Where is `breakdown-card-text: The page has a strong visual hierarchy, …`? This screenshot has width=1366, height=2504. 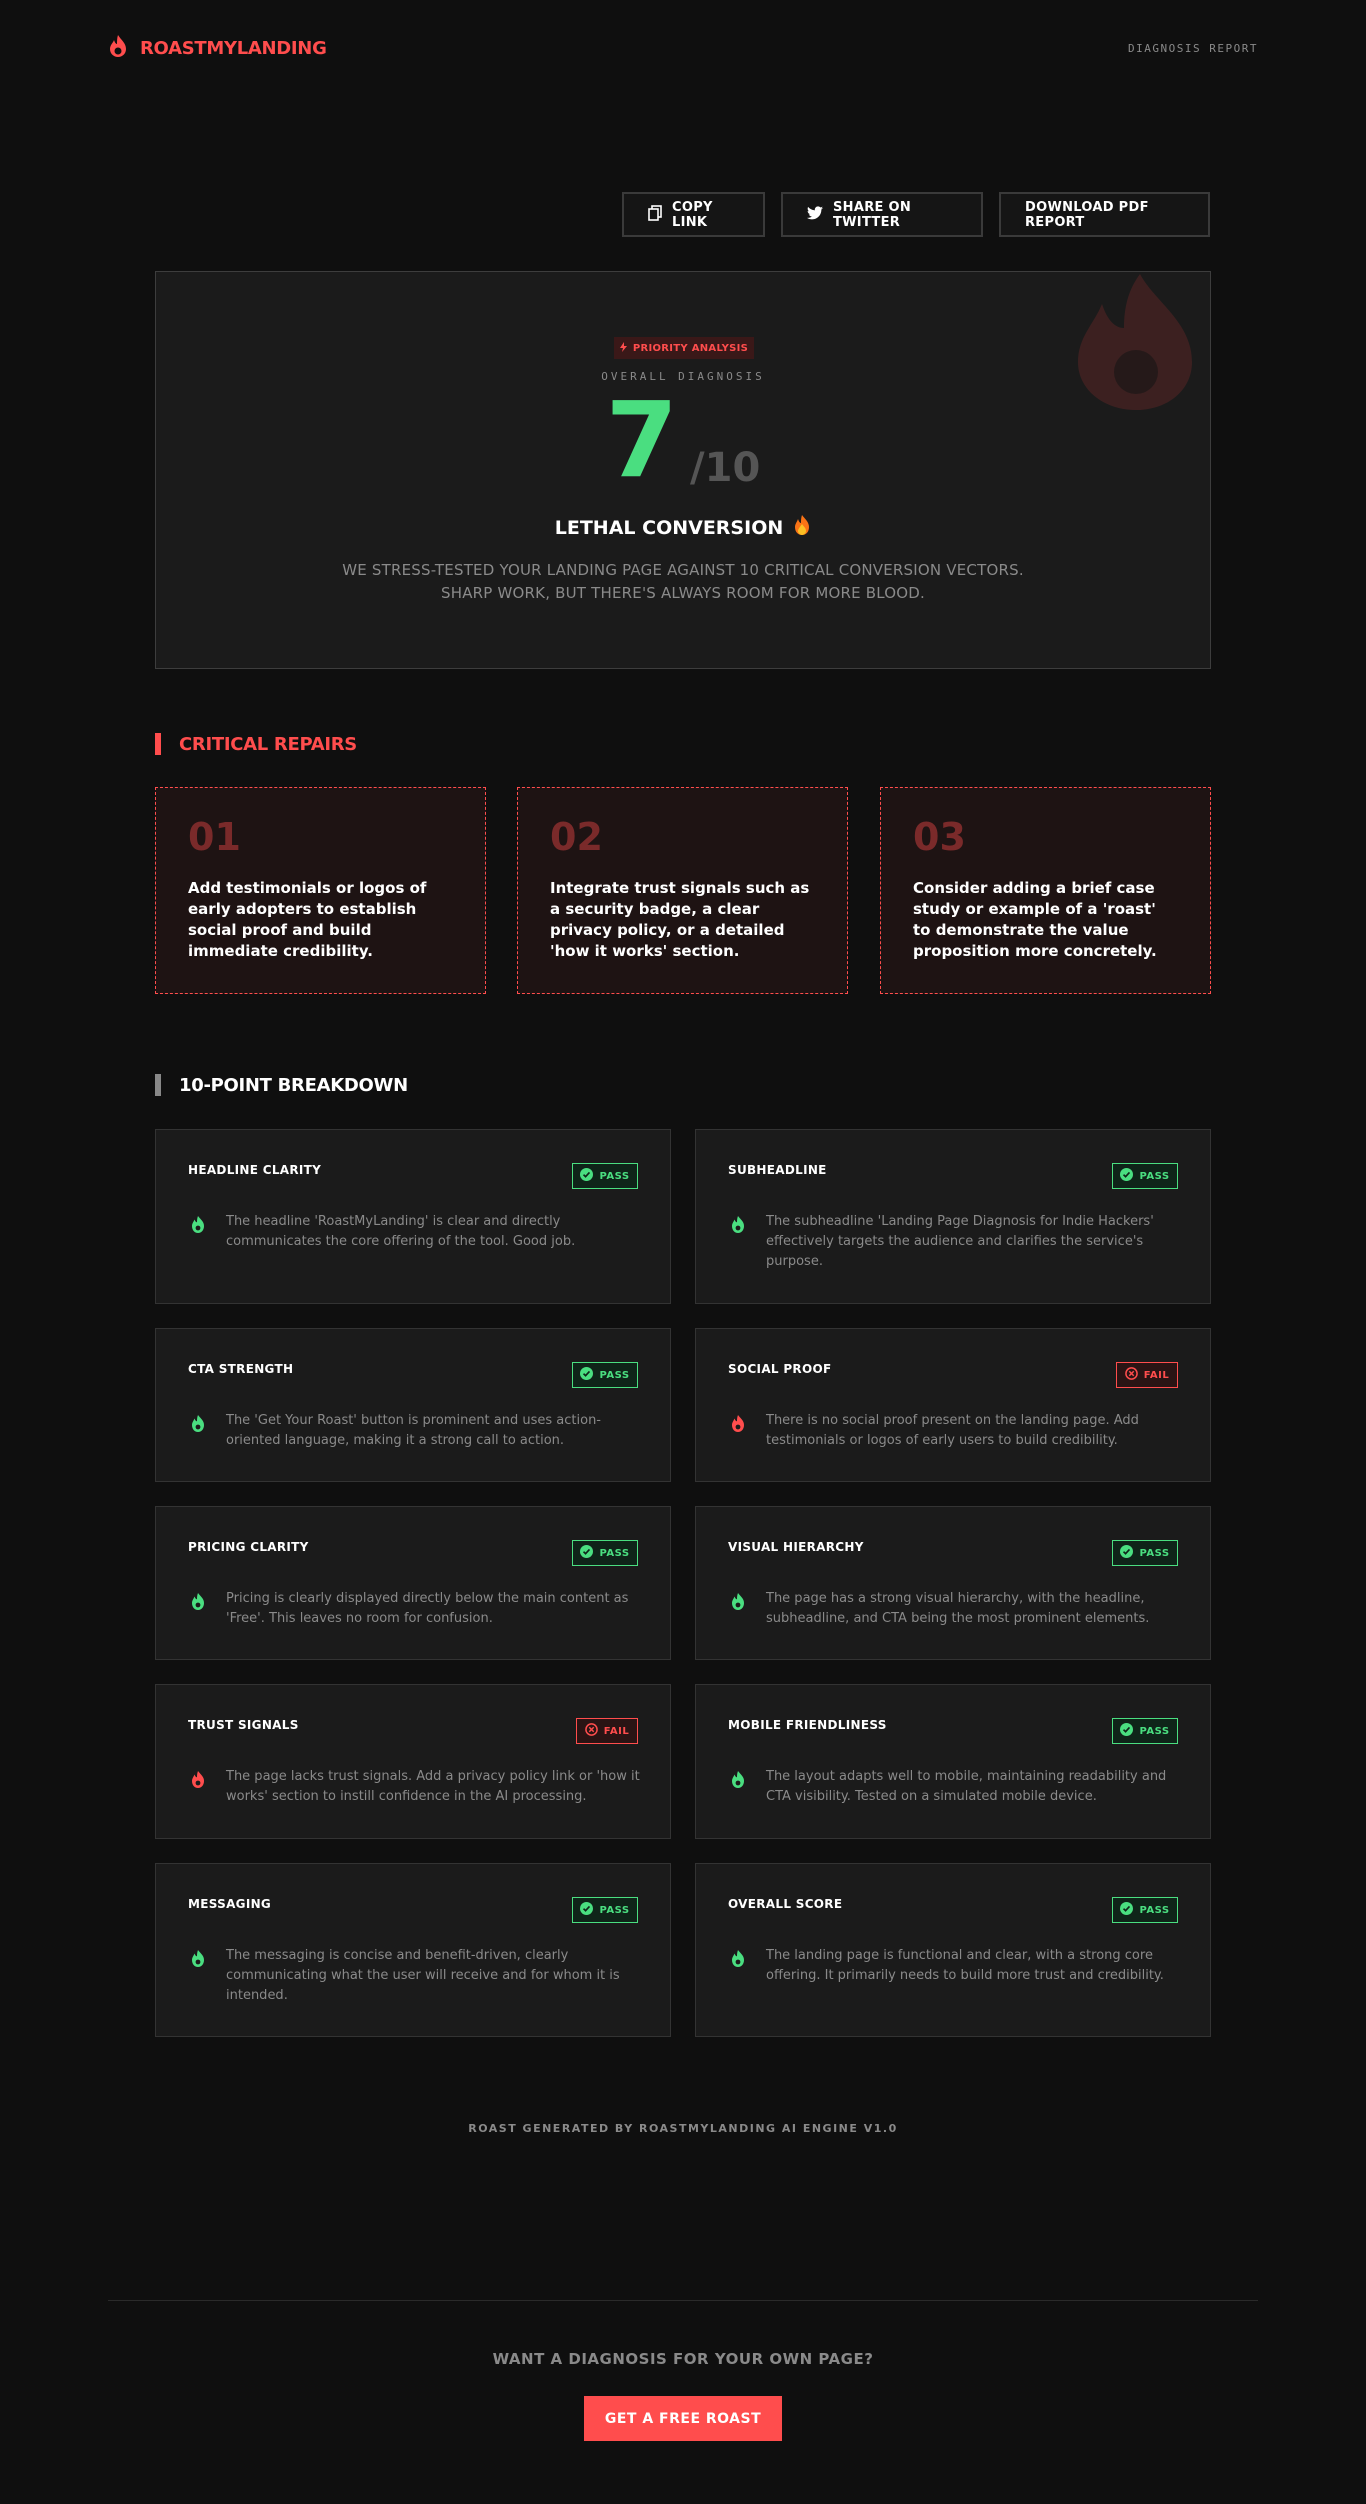
breakdown-card-text: The page has a strong visual hierarchy, … is located at coordinates (958, 1608).